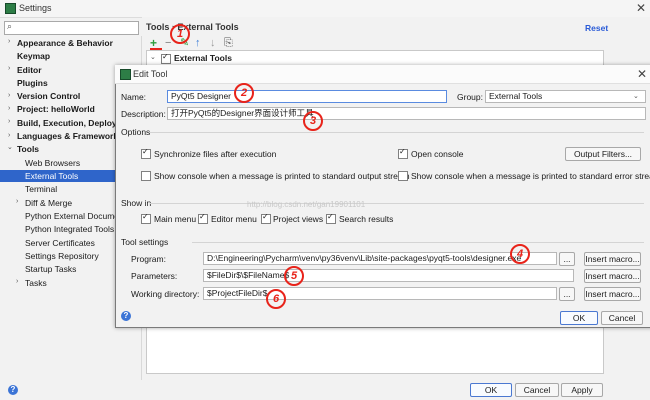 This screenshot has width=650, height=400. I want to click on project-views-checkbox, so click(266, 218).